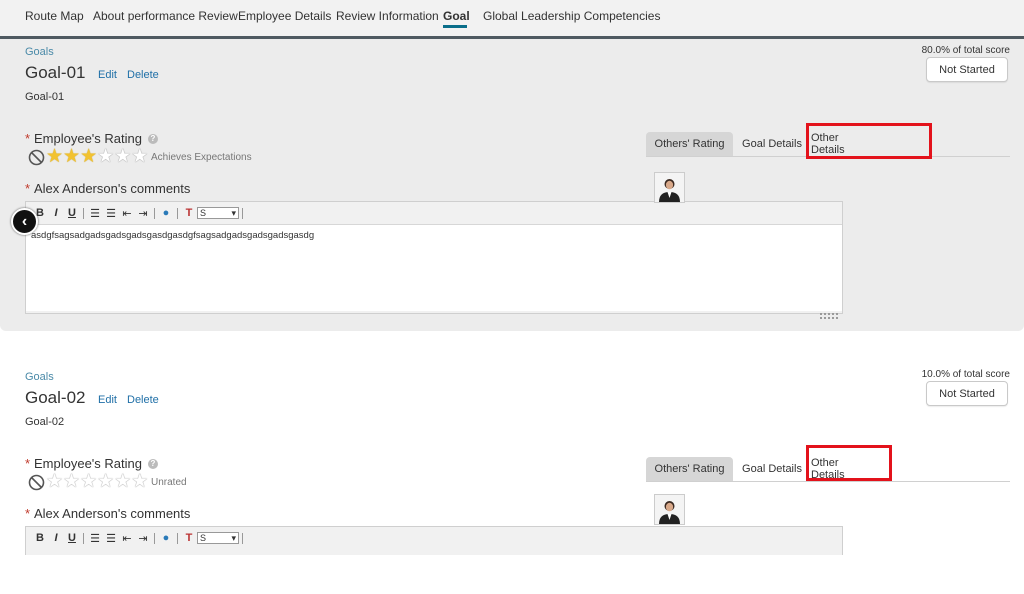 This screenshot has width=1024, height=594. I want to click on collapse-panel-button: ‹, so click(24, 221).